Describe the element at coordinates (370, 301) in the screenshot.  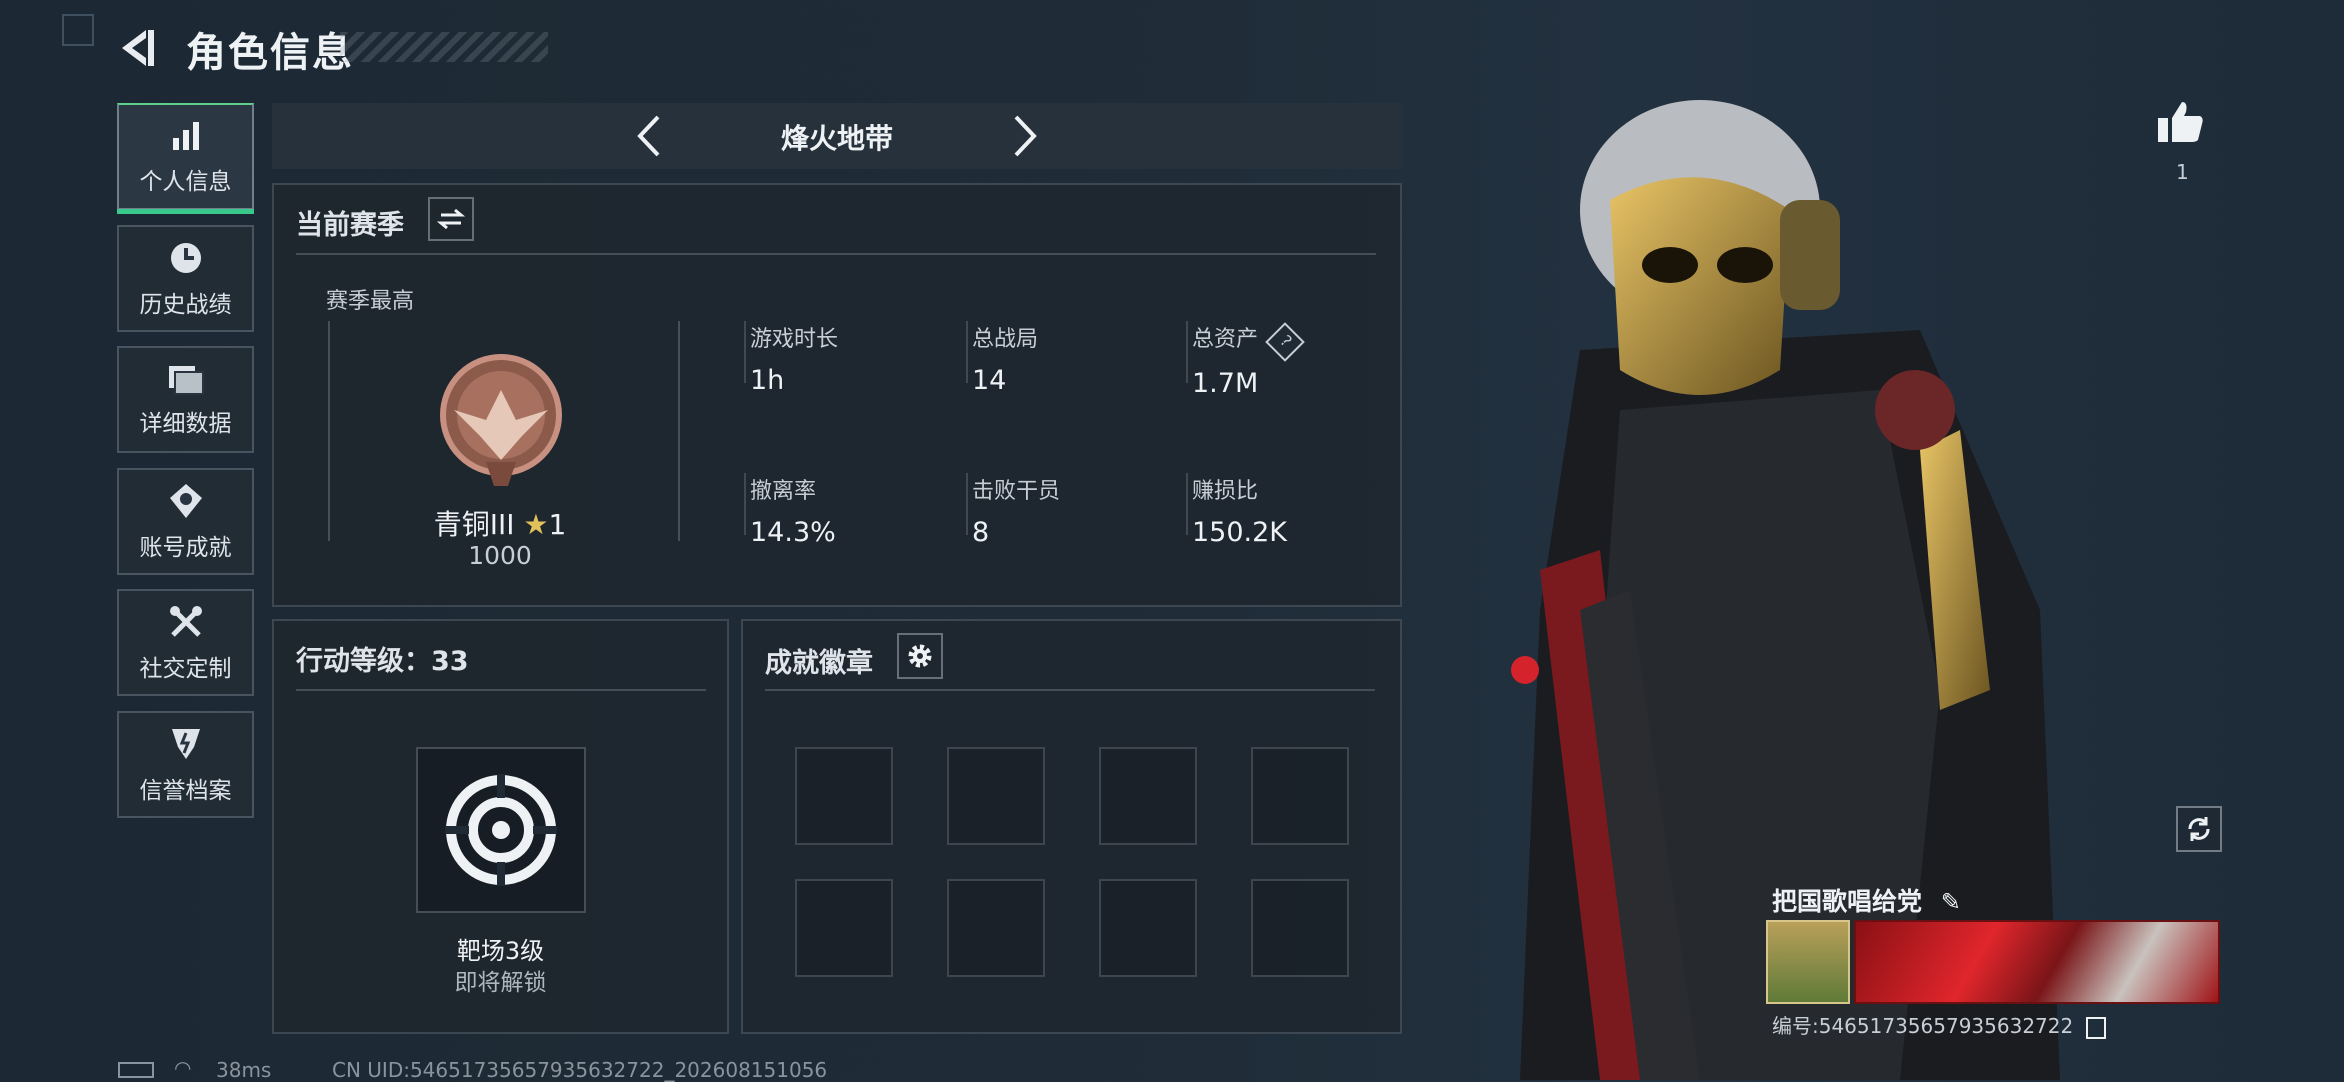
I see `season-best-label: 赛季最高` at that location.